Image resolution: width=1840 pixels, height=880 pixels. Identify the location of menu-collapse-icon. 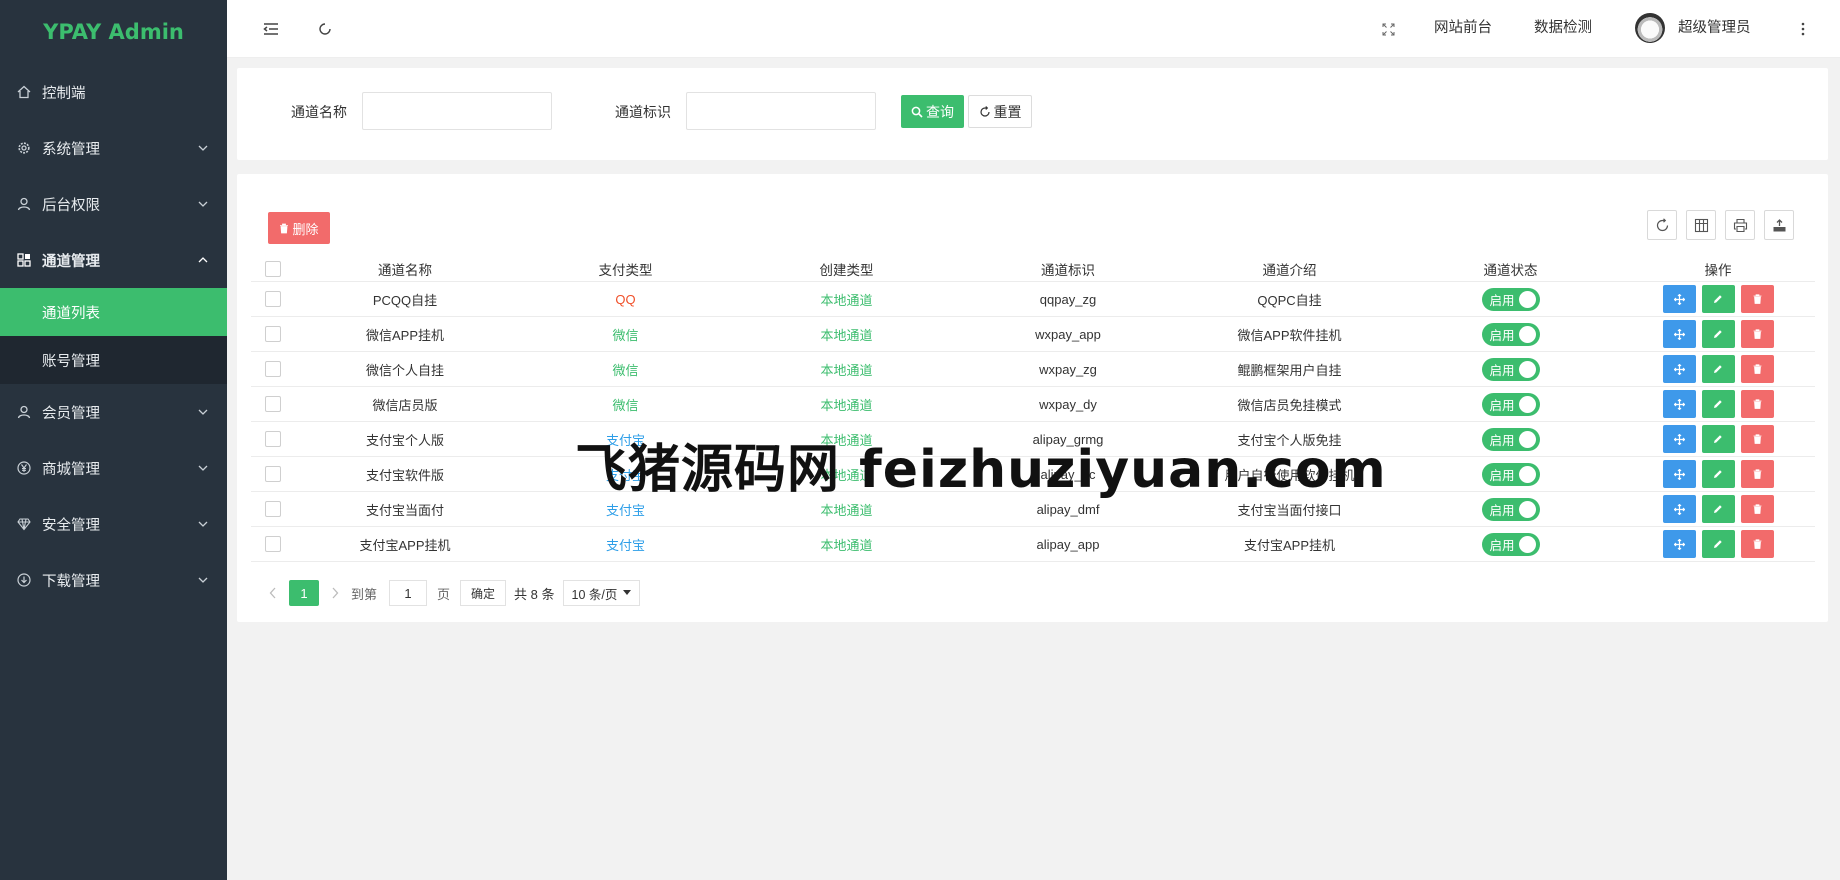
(271, 29).